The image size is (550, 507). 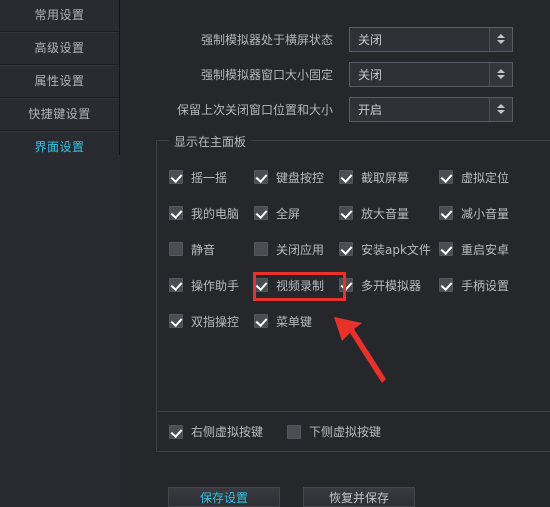 I want to click on checkbox-item-restart-android: 重启安卓, so click(x=481, y=249).